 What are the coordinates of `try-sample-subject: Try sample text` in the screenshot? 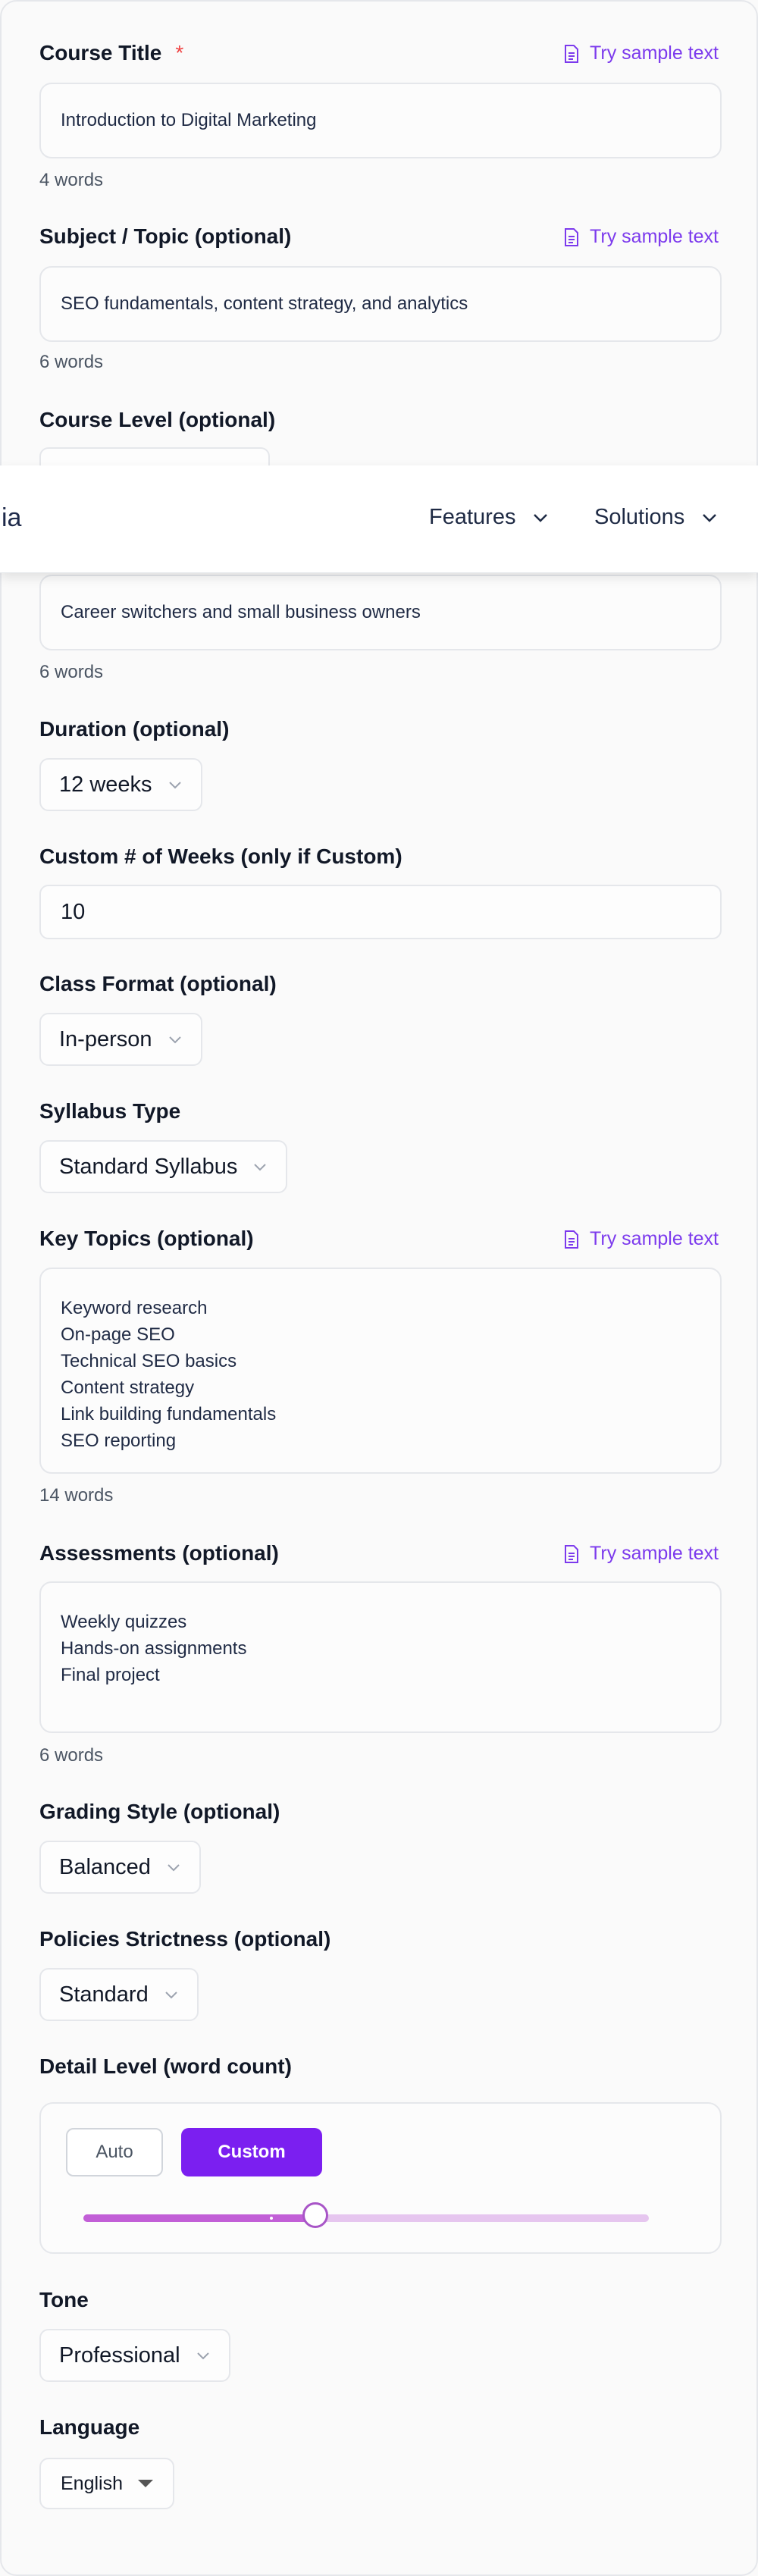 It's located at (640, 237).